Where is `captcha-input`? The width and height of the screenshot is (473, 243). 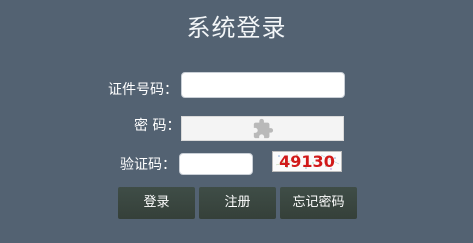 captcha-input is located at coordinates (216, 164).